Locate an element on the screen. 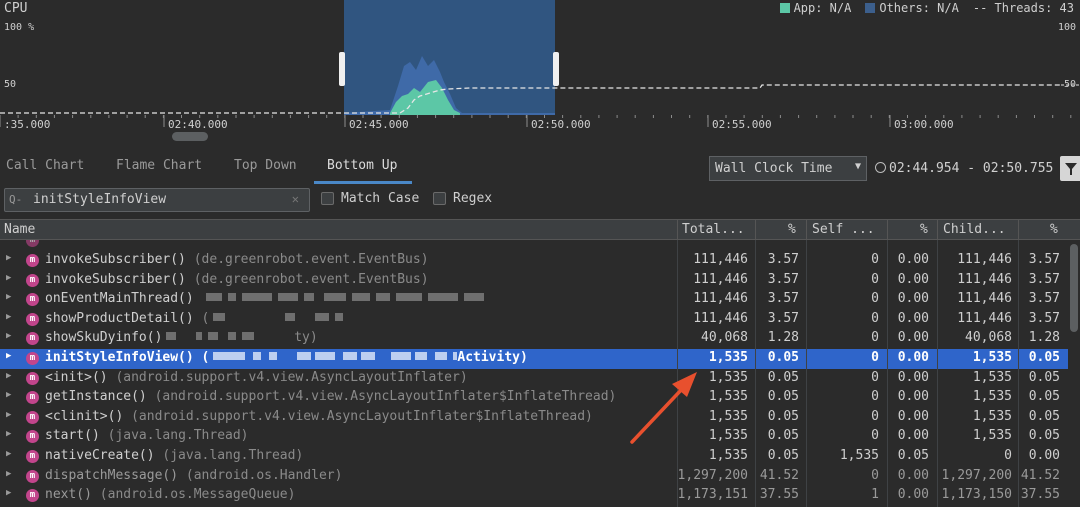 This screenshot has width=1080, height=507. selection-left-handle is located at coordinates (342, 69).